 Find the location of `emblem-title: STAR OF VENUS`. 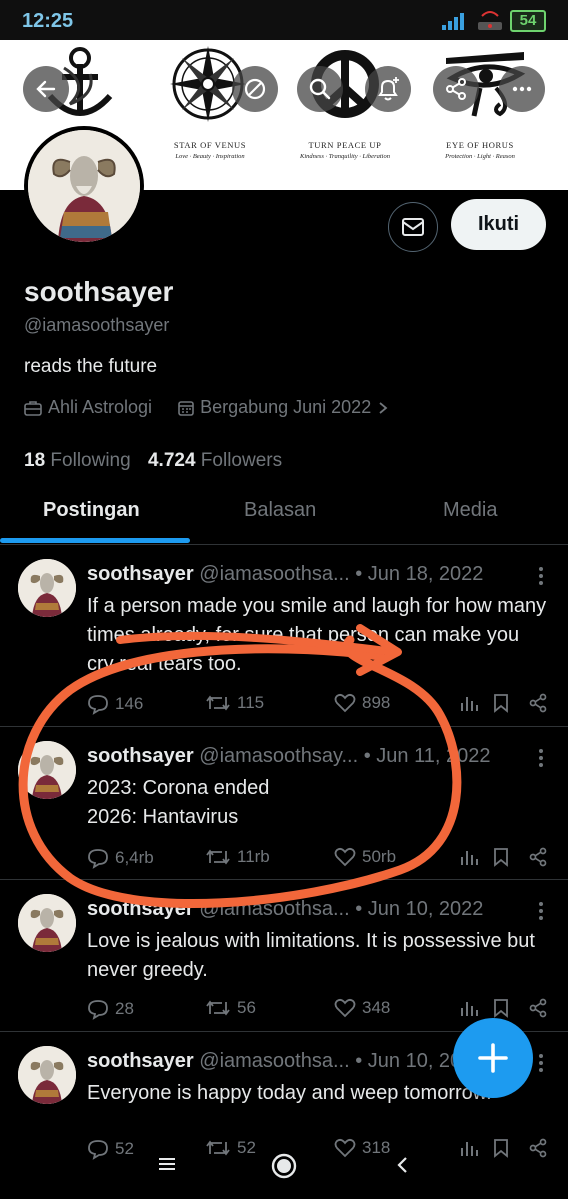

emblem-title: STAR OF VENUS is located at coordinates (210, 145).